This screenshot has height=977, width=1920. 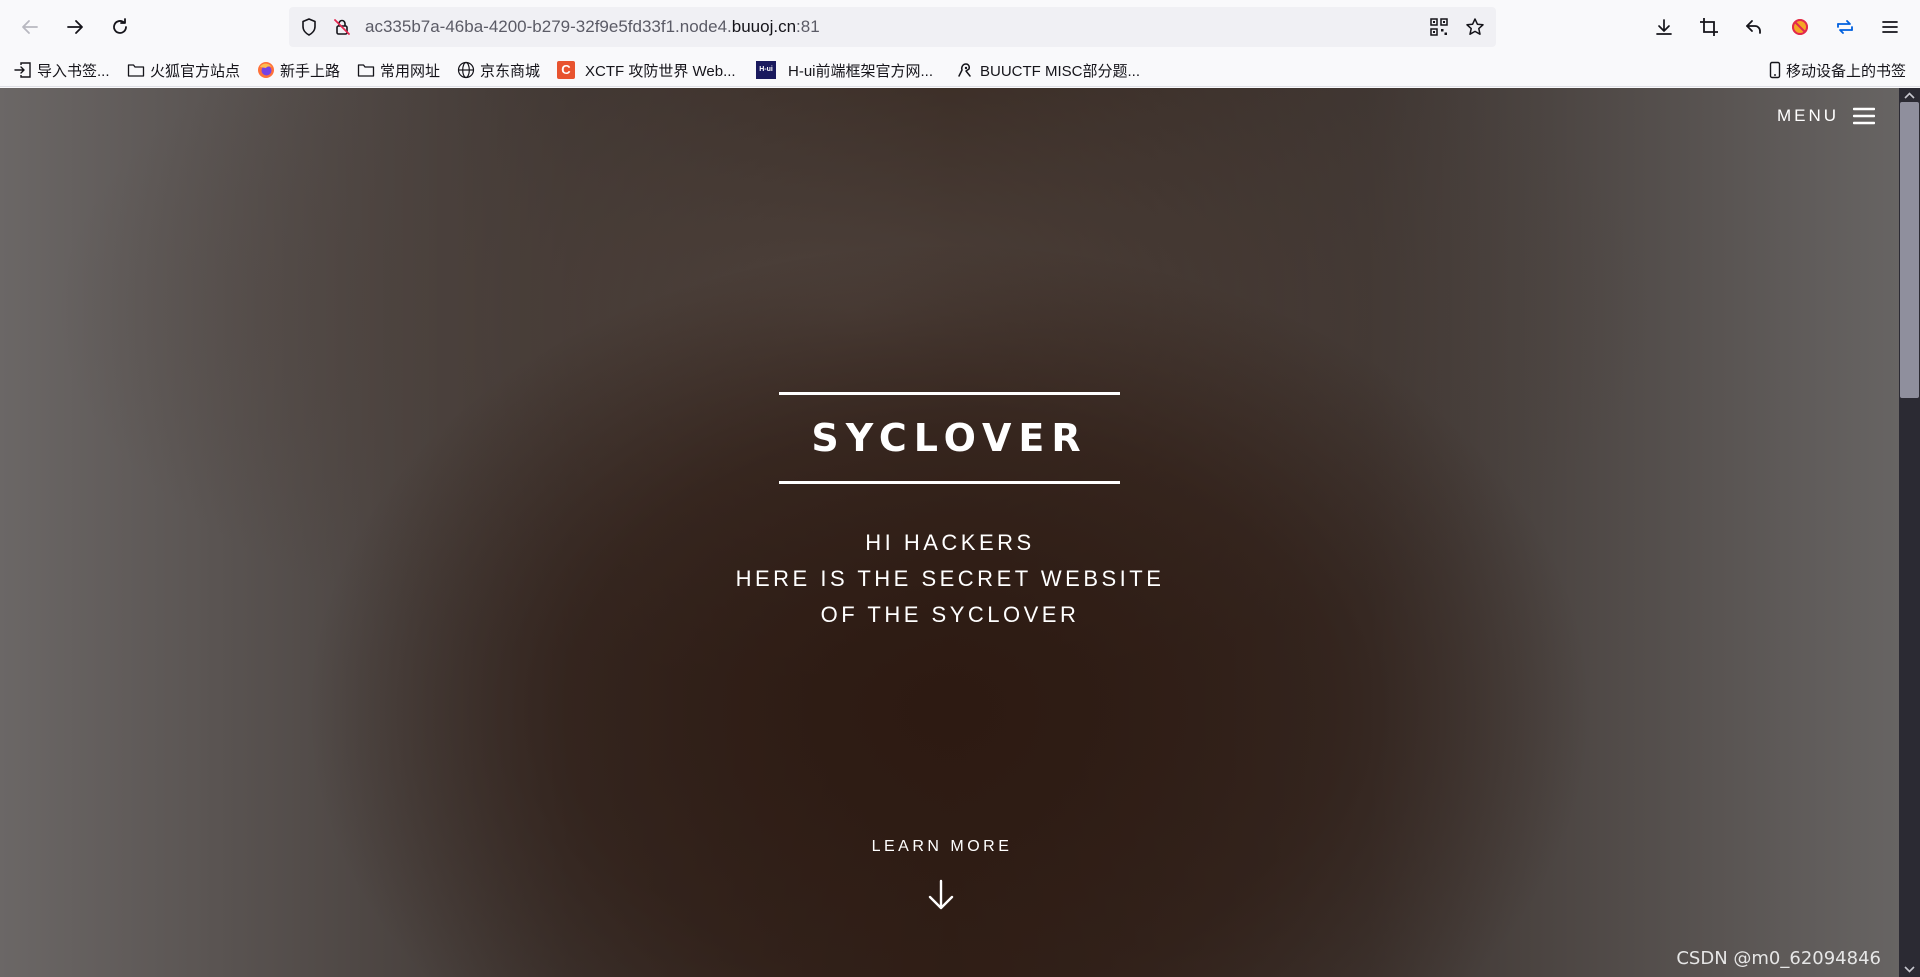 I want to click on import-icon, so click(x=23, y=70).